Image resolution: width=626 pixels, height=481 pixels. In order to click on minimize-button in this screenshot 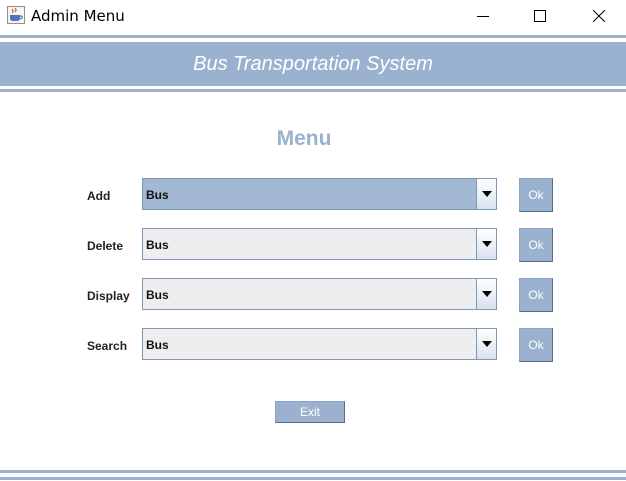, I will do `click(483, 15)`.